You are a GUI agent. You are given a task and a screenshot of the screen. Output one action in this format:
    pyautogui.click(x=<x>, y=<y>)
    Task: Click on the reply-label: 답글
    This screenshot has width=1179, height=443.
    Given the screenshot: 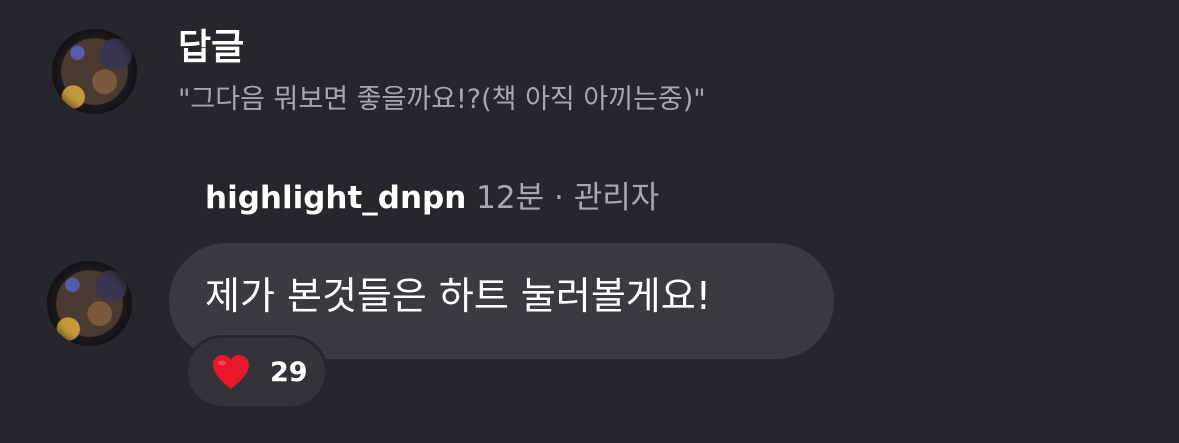 What is the action you would take?
    pyautogui.click(x=211, y=47)
    